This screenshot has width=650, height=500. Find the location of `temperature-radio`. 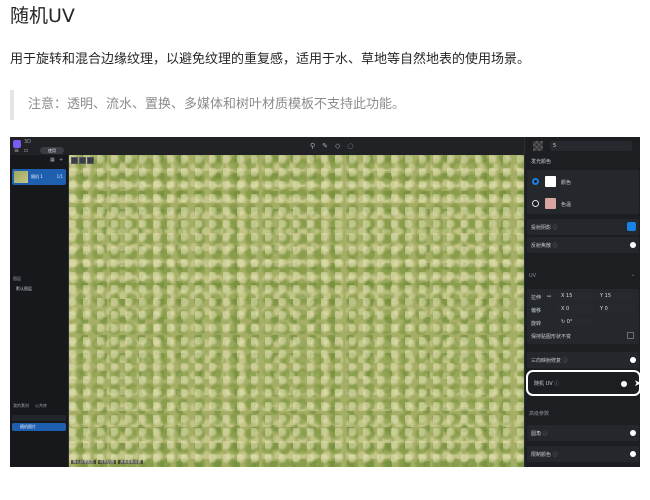

temperature-radio is located at coordinates (535, 203).